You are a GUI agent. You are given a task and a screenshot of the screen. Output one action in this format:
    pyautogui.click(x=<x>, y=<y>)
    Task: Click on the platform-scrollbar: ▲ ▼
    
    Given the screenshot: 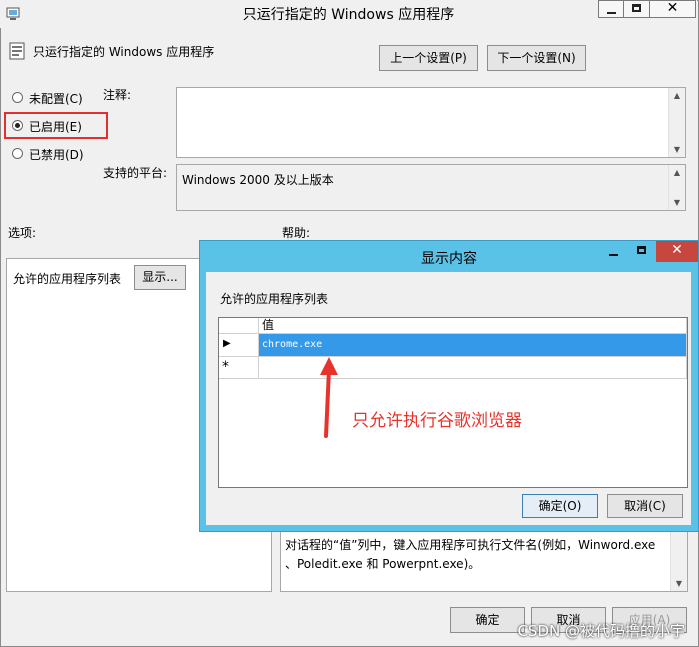 What is the action you would take?
    pyautogui.click(x=676, y=187)
    